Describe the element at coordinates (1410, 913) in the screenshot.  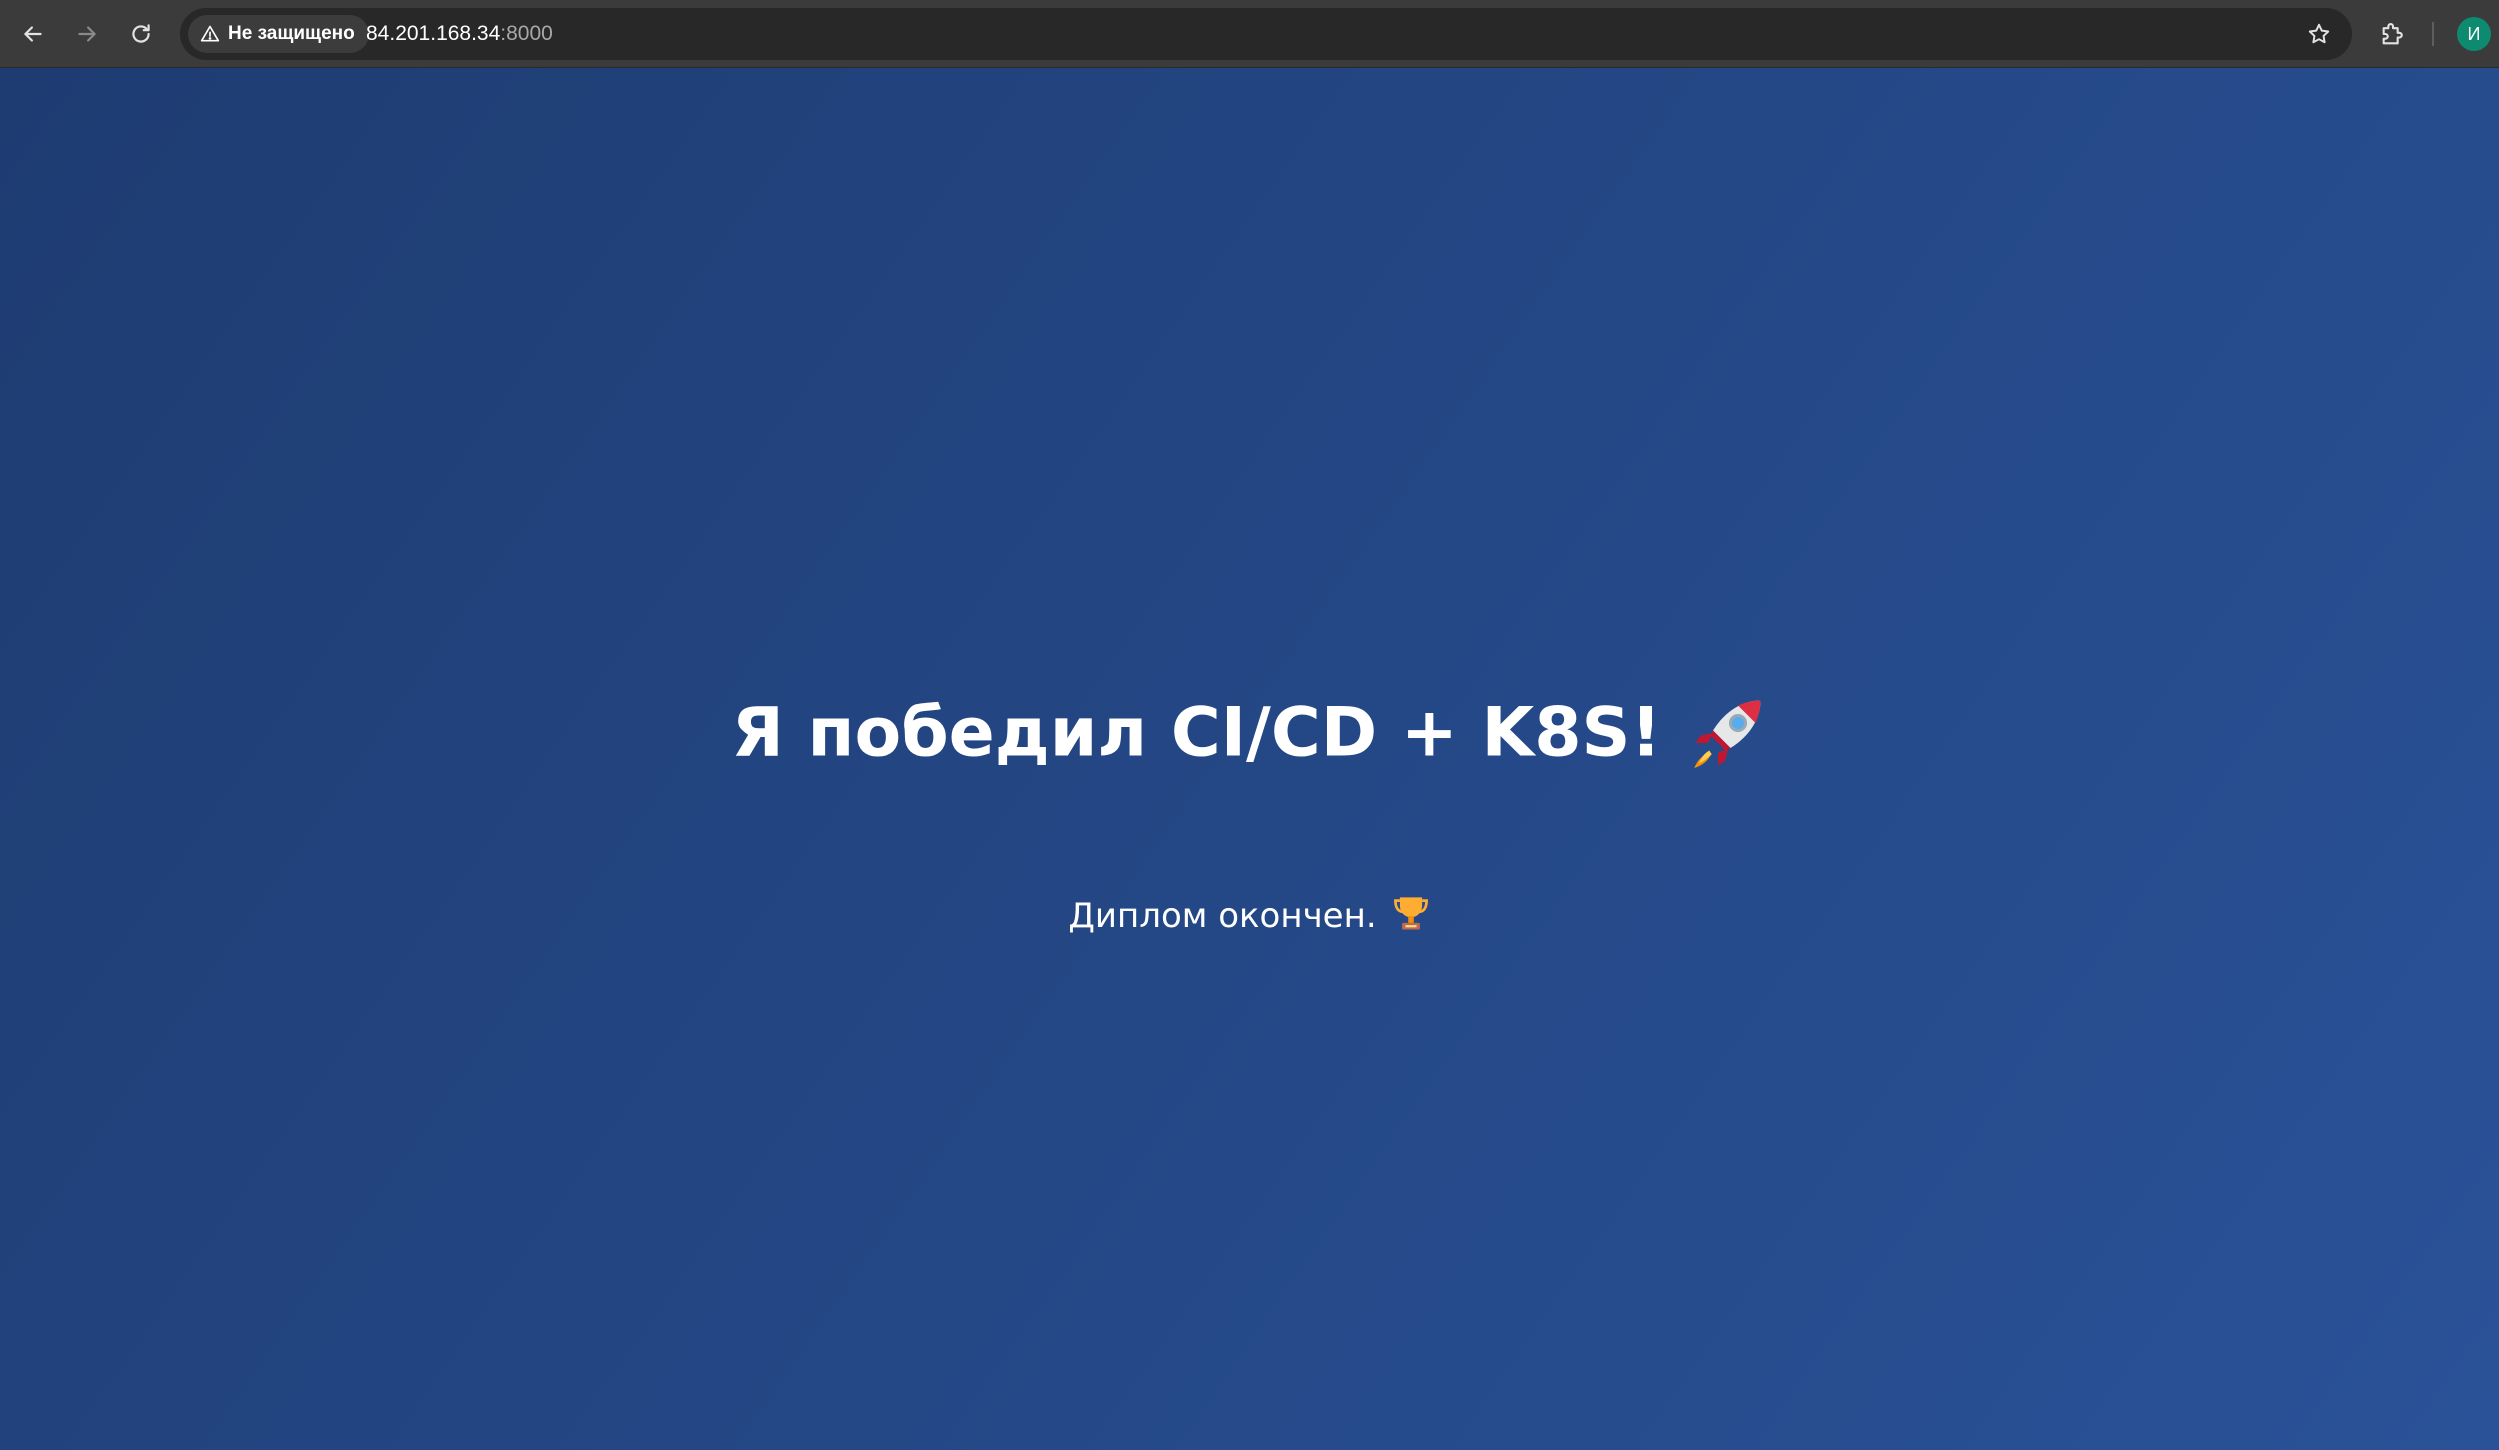
I see `trophy-icon` at that location.